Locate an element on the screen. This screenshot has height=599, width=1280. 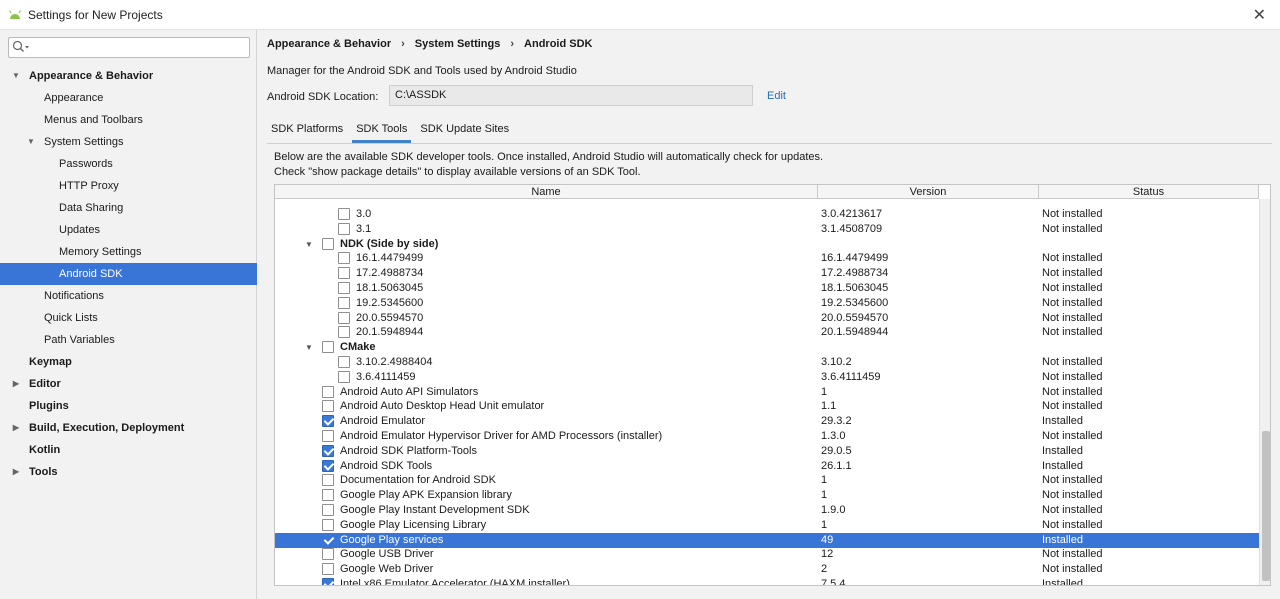
sidebar-item-passwords: Passwords is located at coordinates (128, 164).